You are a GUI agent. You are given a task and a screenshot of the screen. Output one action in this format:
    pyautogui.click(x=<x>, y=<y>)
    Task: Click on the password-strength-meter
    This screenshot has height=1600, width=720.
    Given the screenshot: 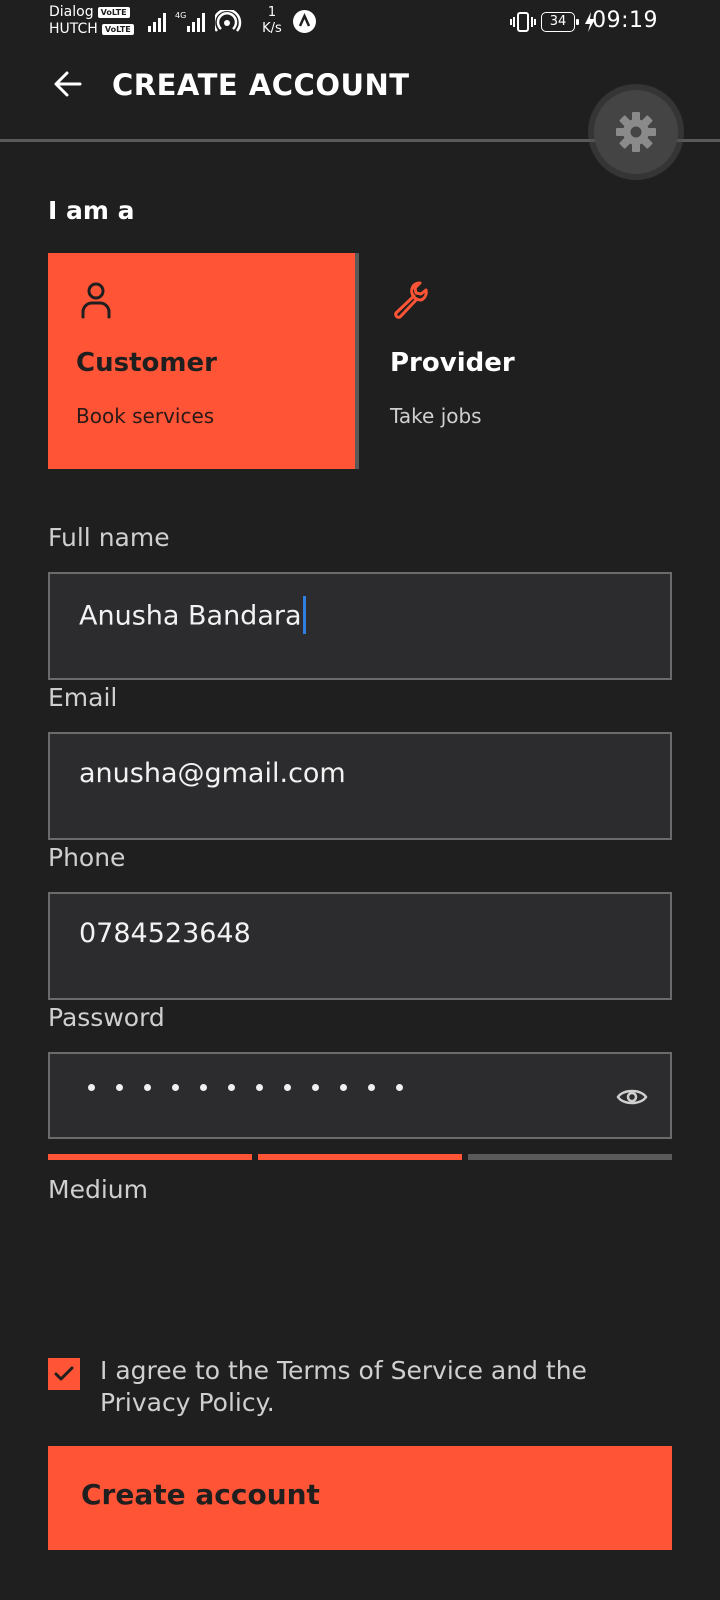 What is the action you would take?
    pyautogui.click(x=360, y=1157)
    